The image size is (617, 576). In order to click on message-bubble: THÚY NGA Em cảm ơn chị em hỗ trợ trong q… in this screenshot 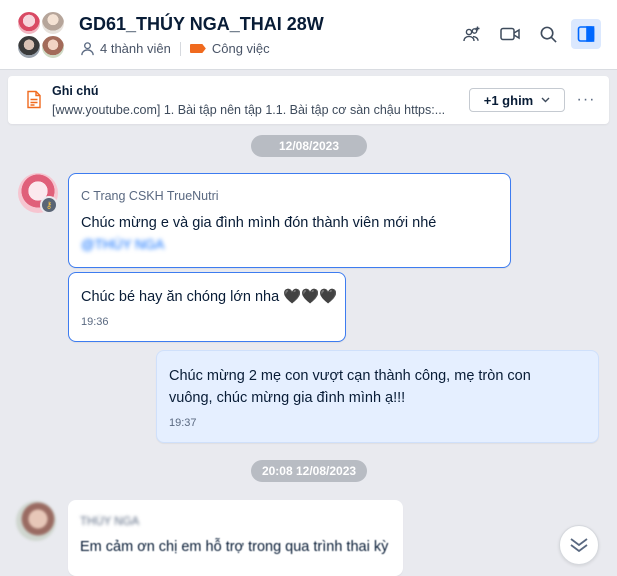, I will do `click(235, 538)`.